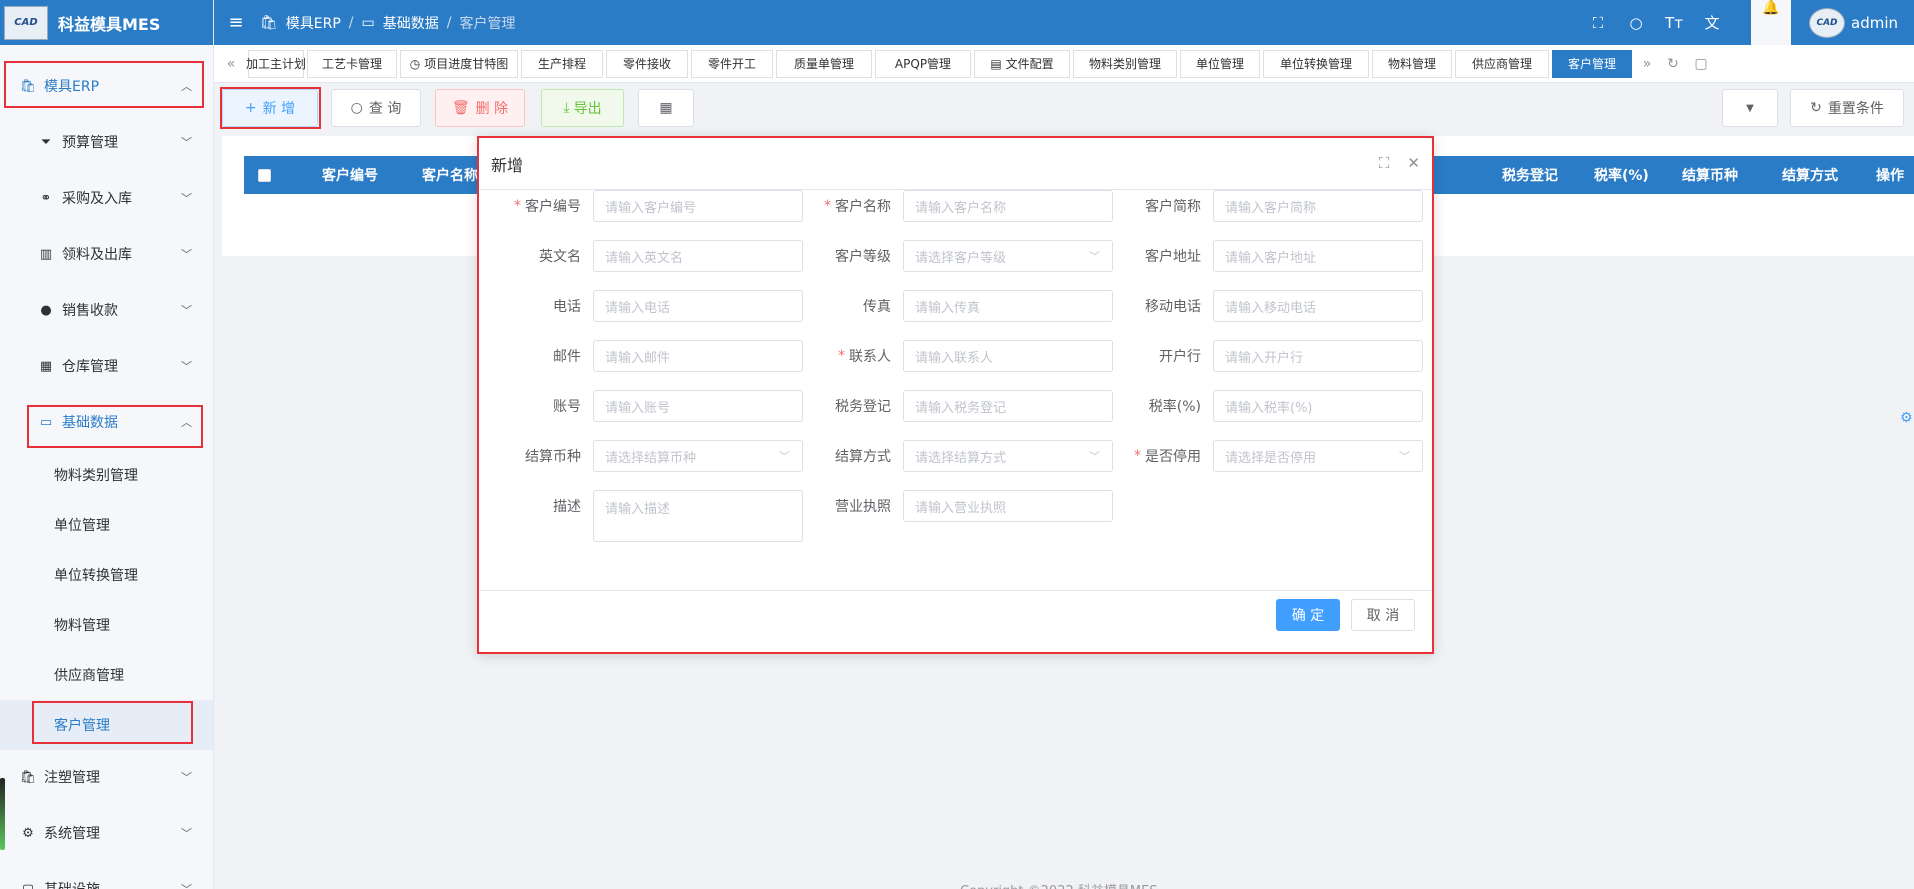 Image resolution: width=1914 pixels, height=889 pixels. What do you see at coordinates (562, 63) in the screenshot?
I see `tab-item: 生产排程` at bounding box center [562, 63].